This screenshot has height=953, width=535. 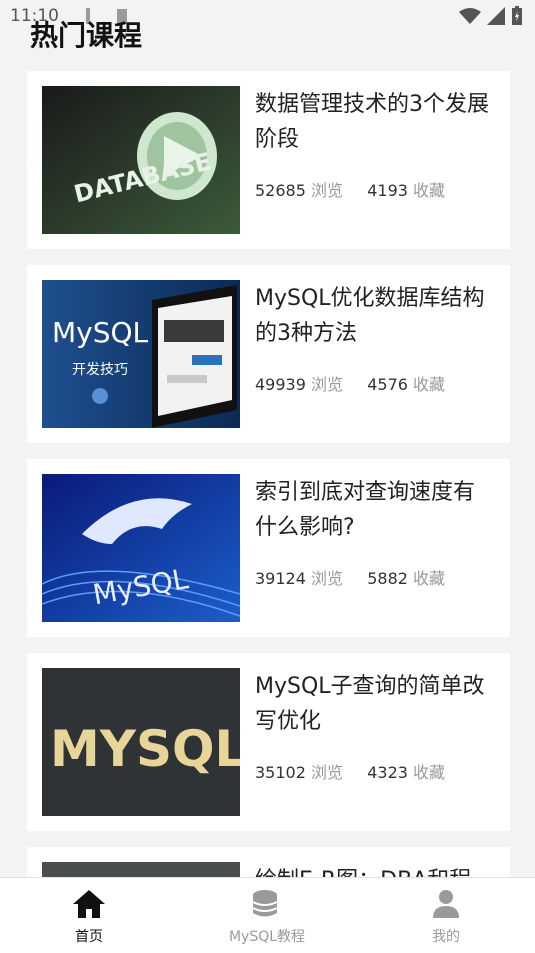 I want to click on course-thumbnail: MySQL 开发技巧, so click(x=141, y=354).